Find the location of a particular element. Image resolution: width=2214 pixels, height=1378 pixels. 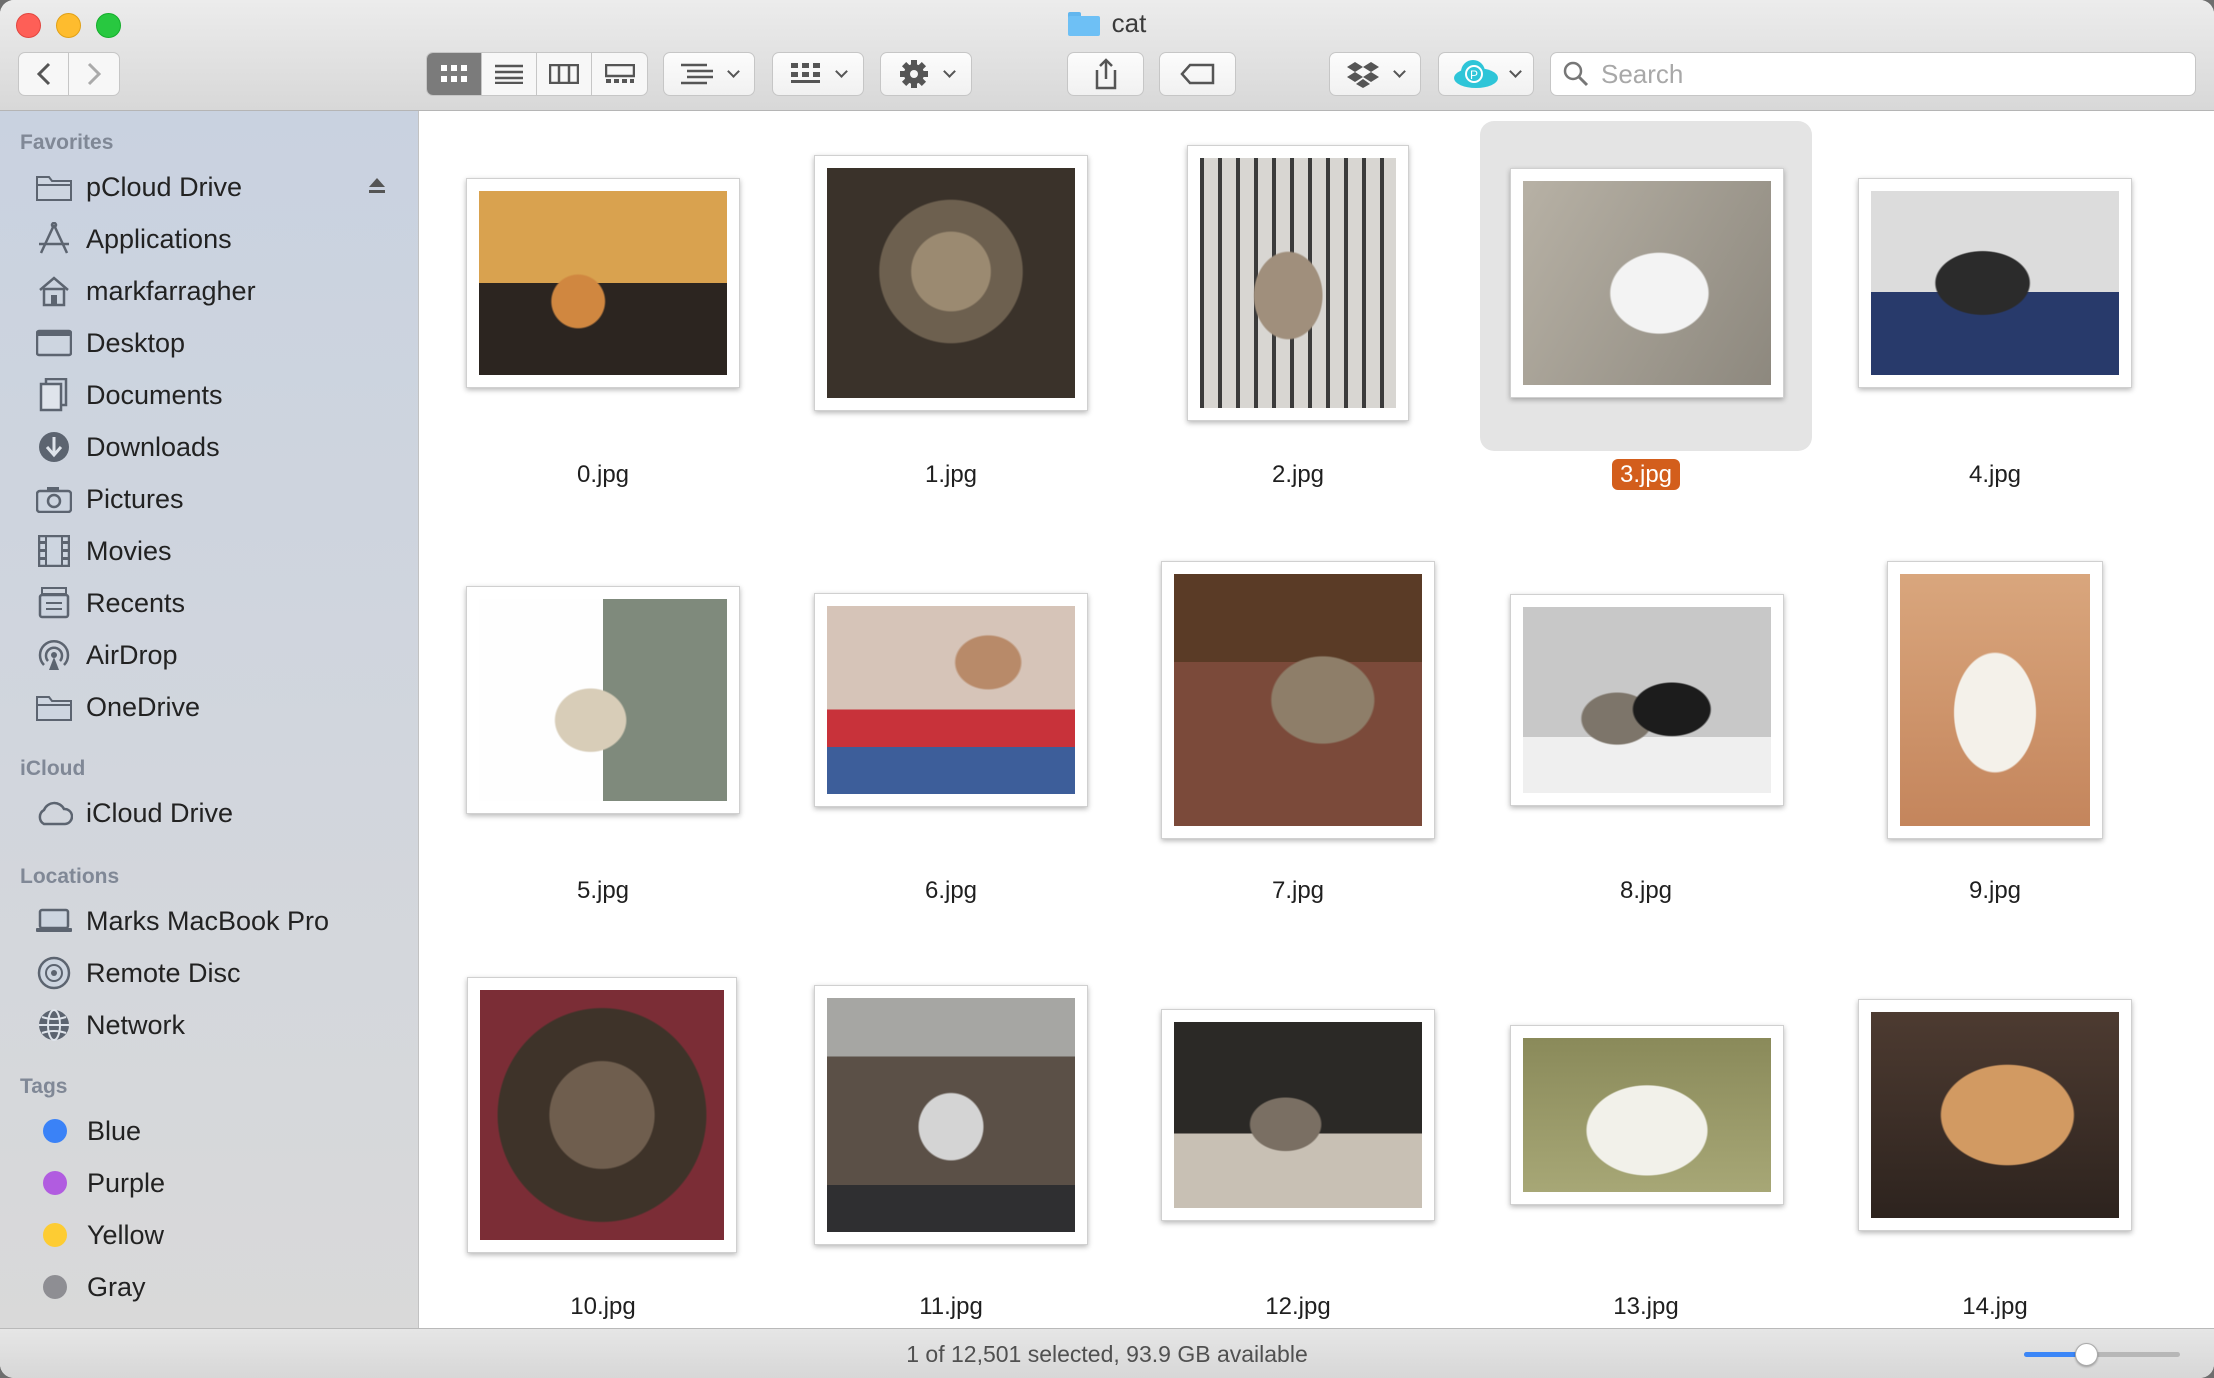

locations-header: Locations is located at coordinates (70, 876).